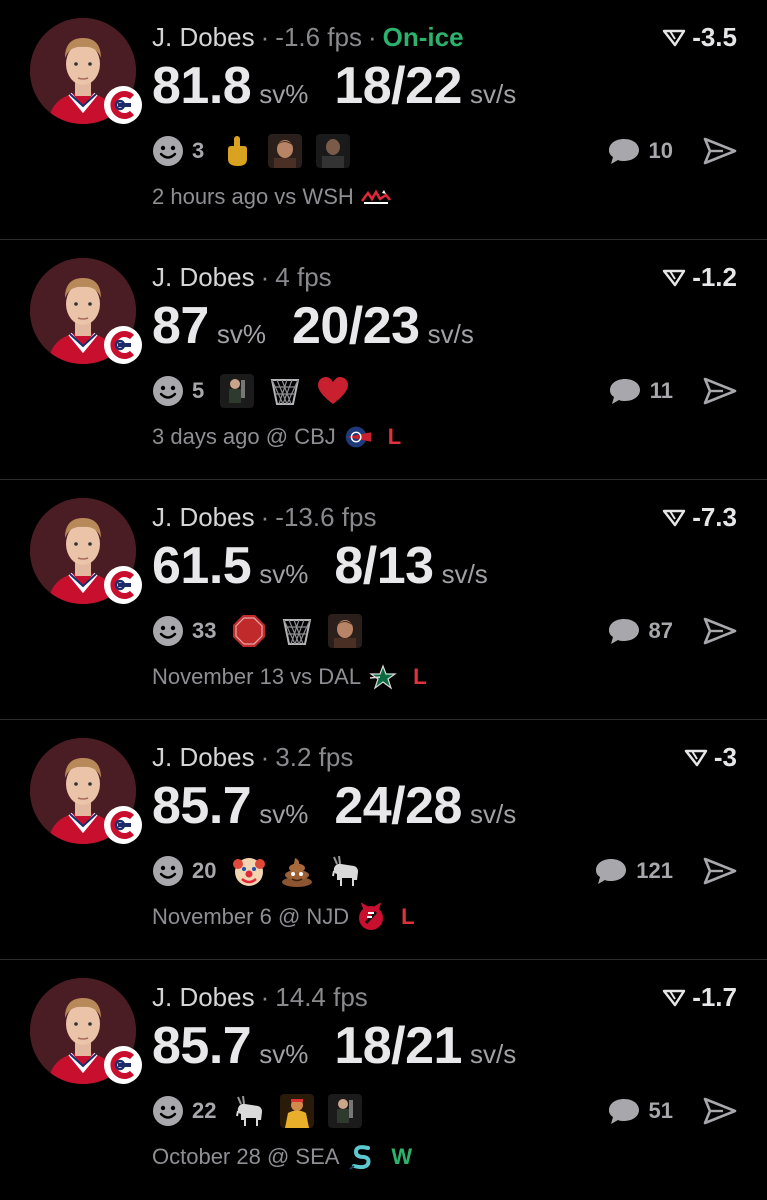 This screenshot has height=1200, width=767. I want to click on comments-area: 121, so click(665, 871).